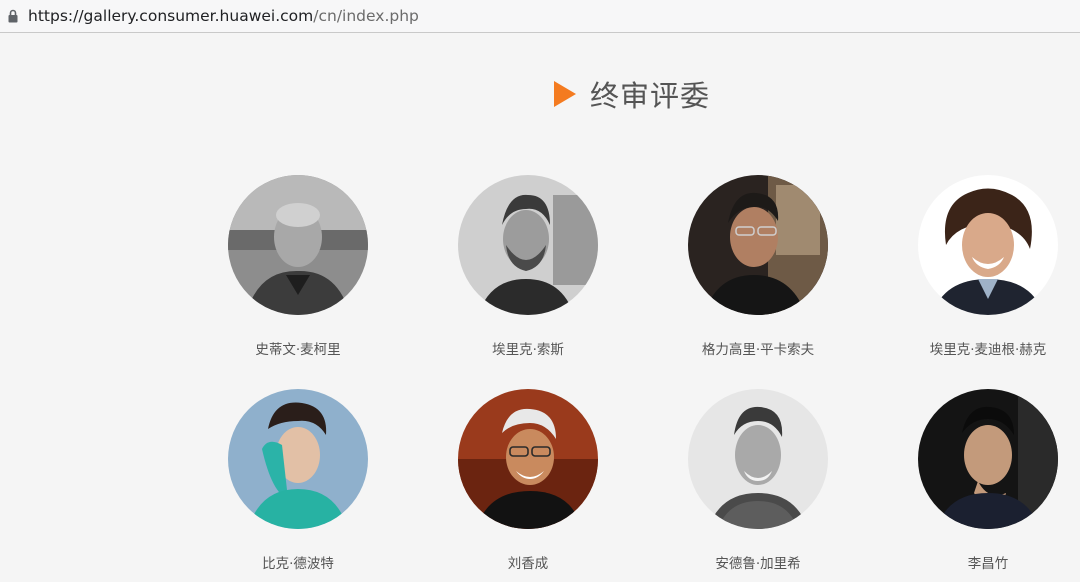 This screenshot has height=582, width=1080. Describe the element at coordinates (758, 562) in the screenshot. I see `judge-name: 安德鲁·加里希` at that location.